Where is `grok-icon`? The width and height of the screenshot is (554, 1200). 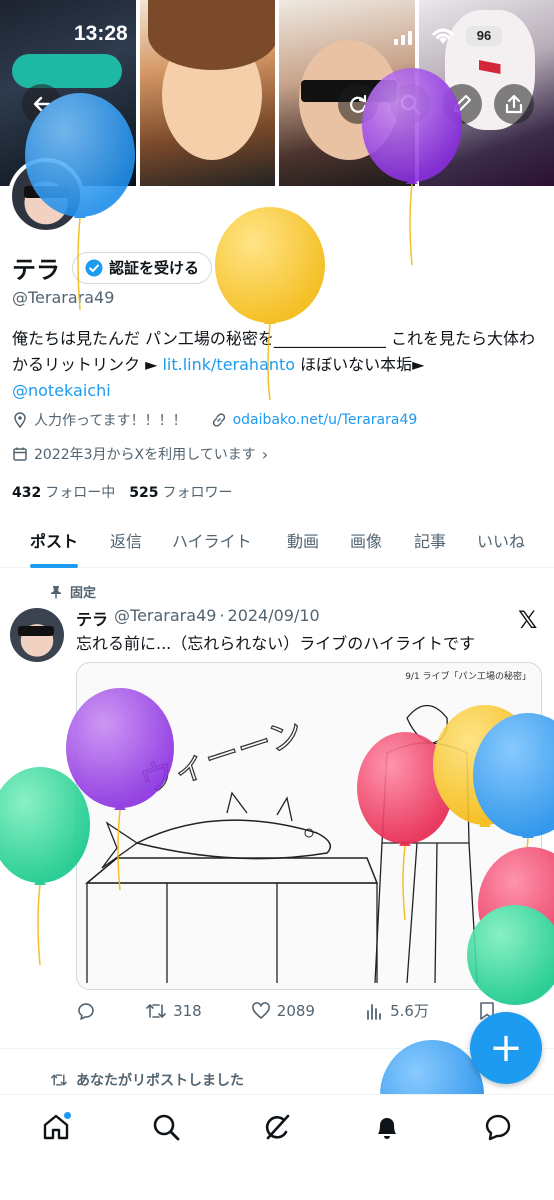
grok-icon is located at coordinates (277, 1127).